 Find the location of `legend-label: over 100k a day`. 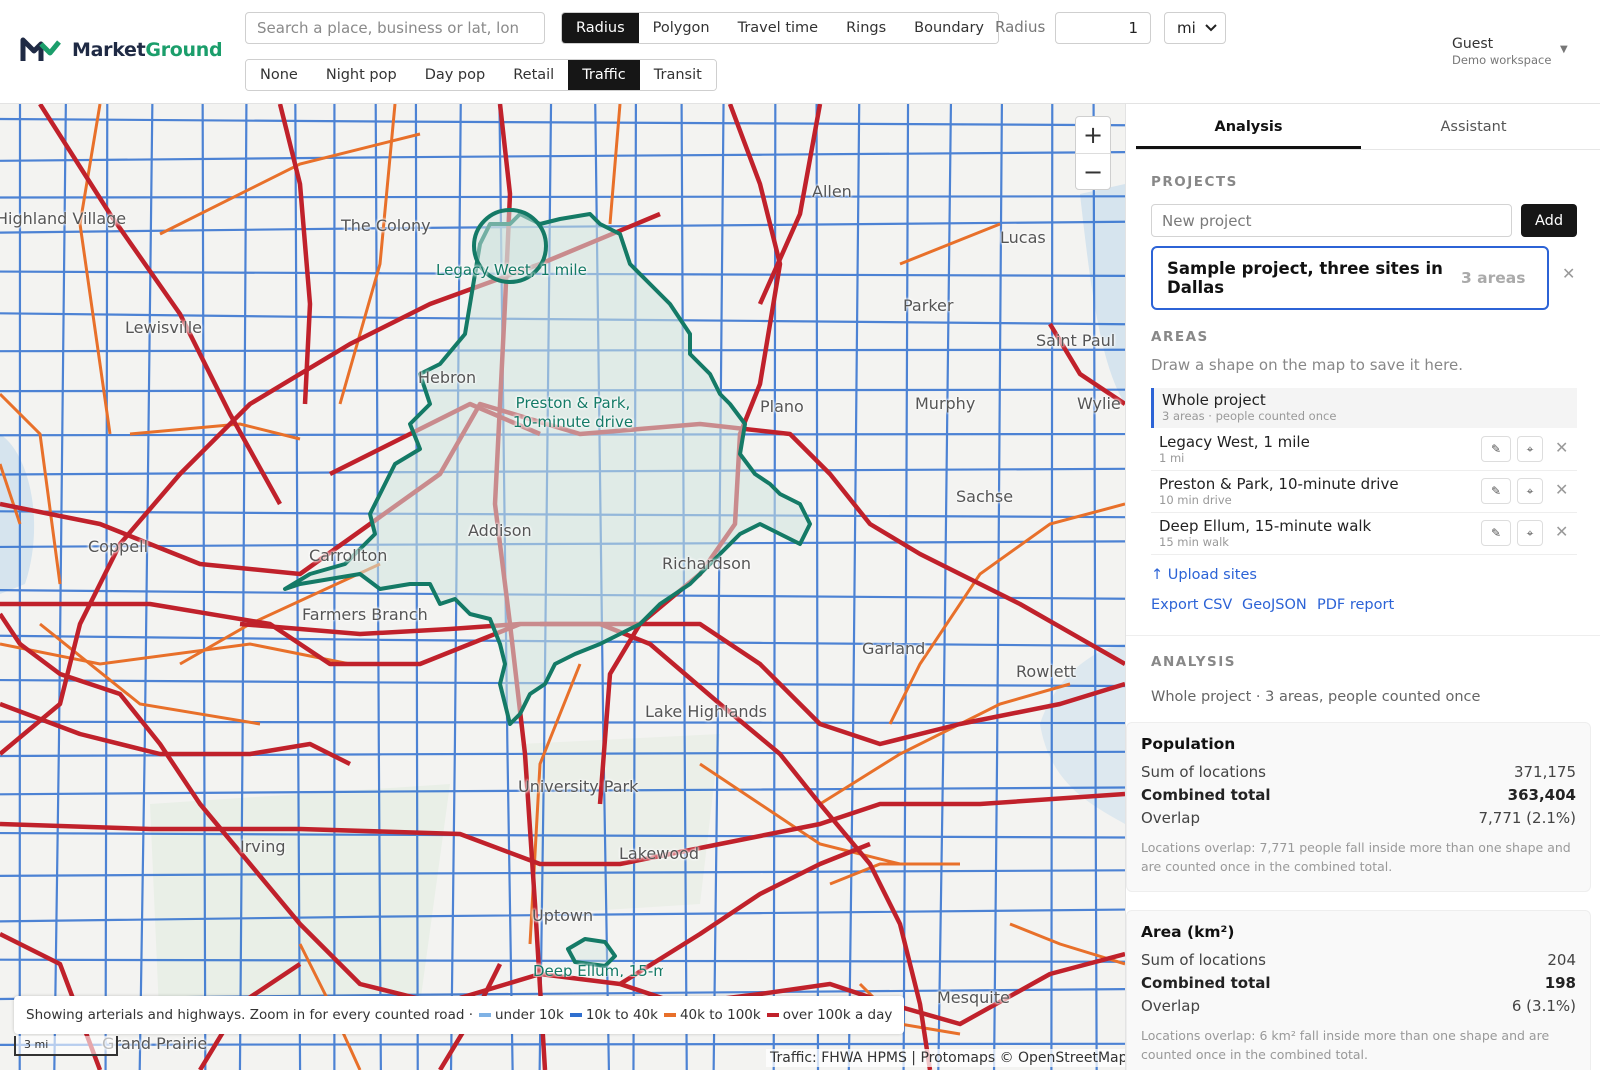

legend-label: over 100k a day is located at coordinates (837, 1015).